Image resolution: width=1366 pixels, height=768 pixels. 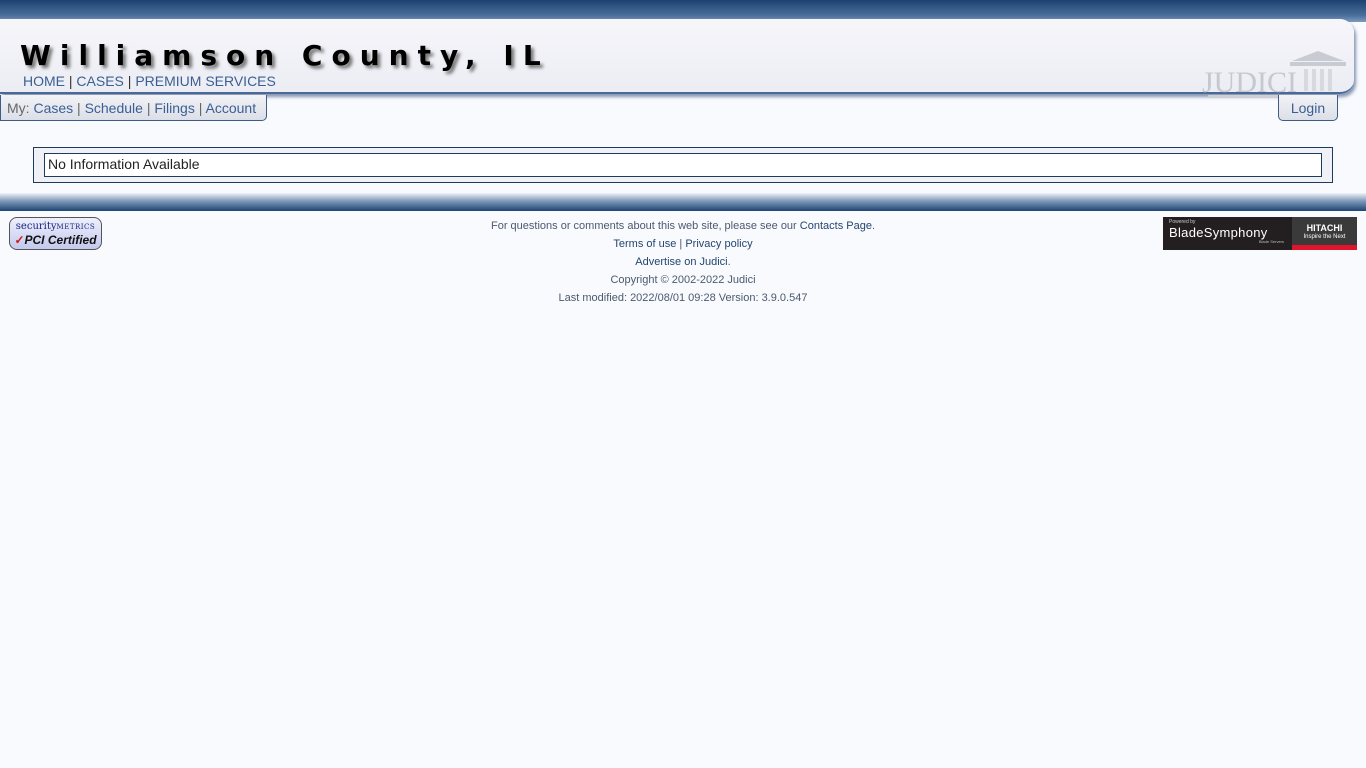 I want to click on nav-home-link: HOME, so click(x=44, y=81).